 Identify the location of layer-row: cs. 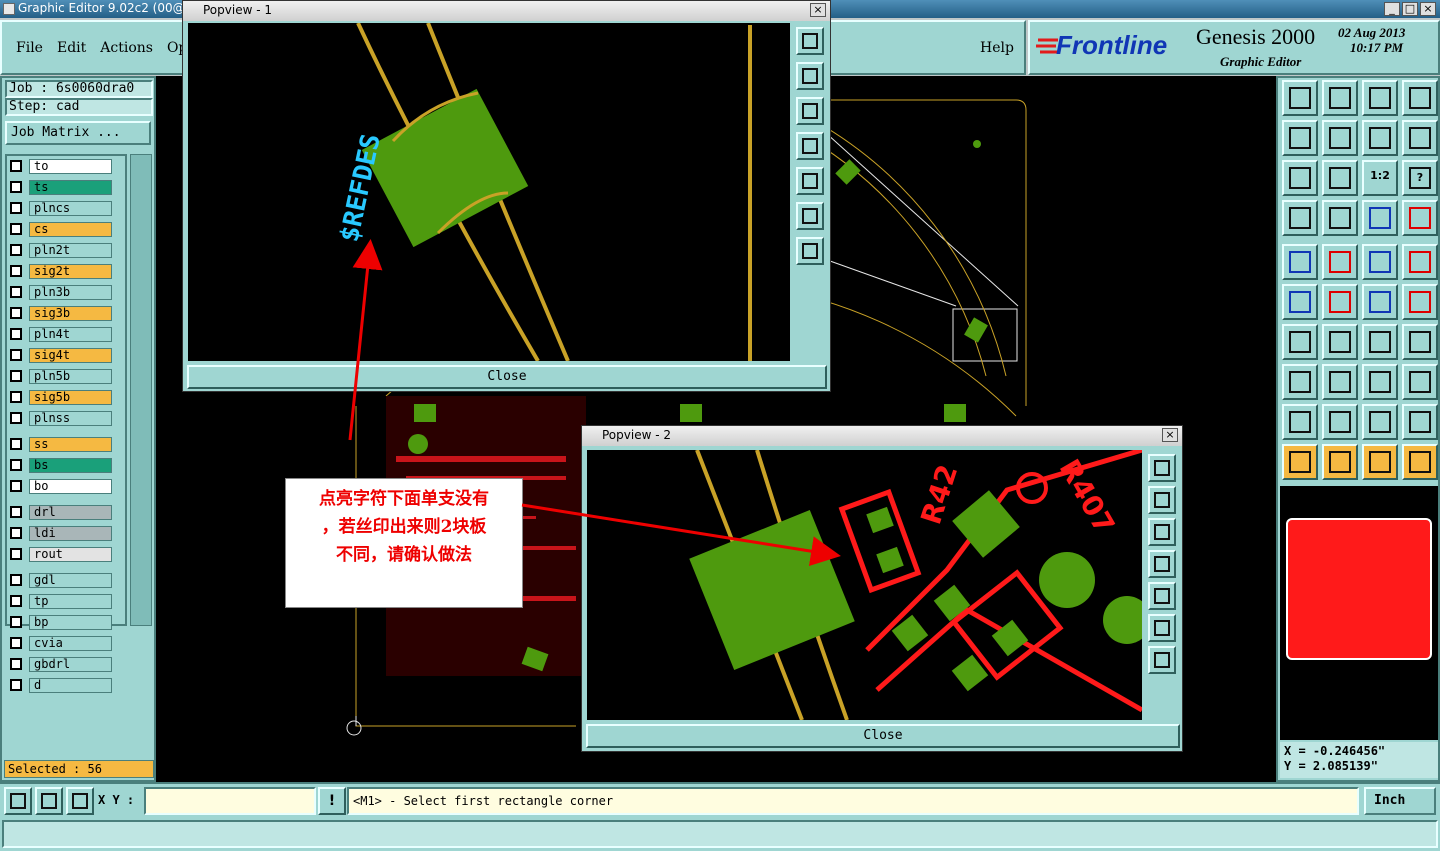
(66, 229).